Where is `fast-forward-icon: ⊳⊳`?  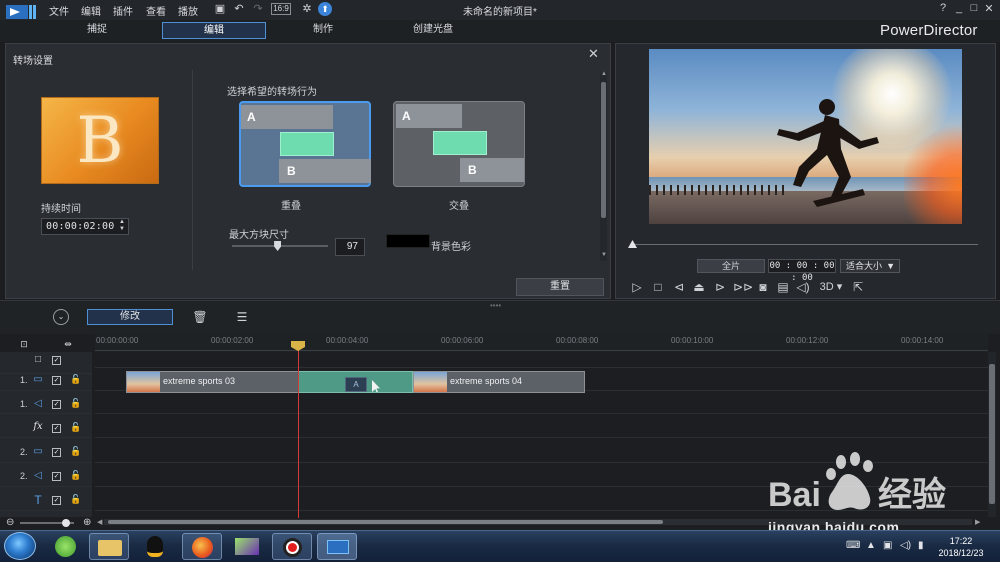 fast-forward-icon: ⊳⊳ is located at coordinates (743, 287).